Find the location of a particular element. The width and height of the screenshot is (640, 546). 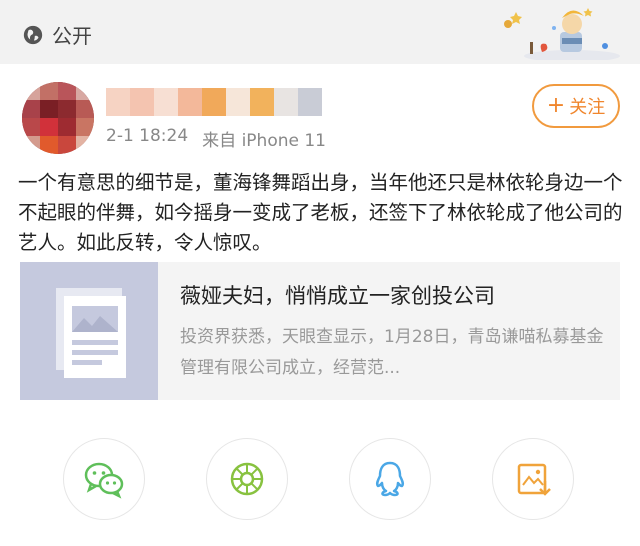

article-thumbnail is located at coordinates (89, 331).